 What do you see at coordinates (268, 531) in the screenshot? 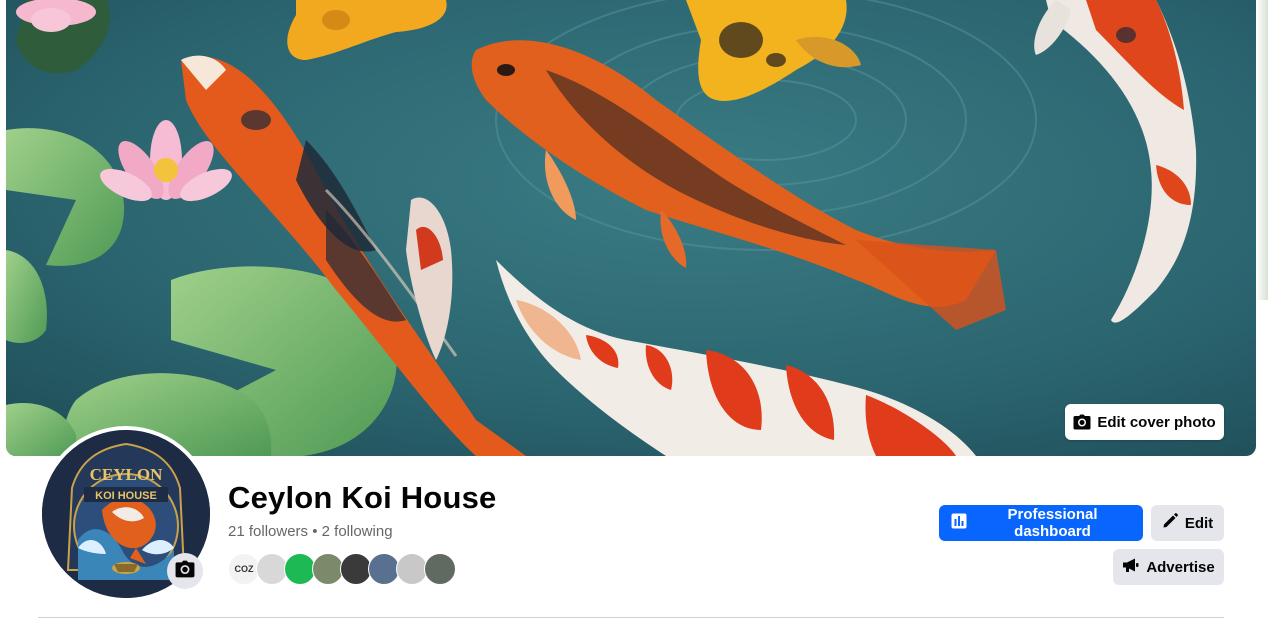
I see `followers-link: 21 followers` at bounding box center [268, 531].